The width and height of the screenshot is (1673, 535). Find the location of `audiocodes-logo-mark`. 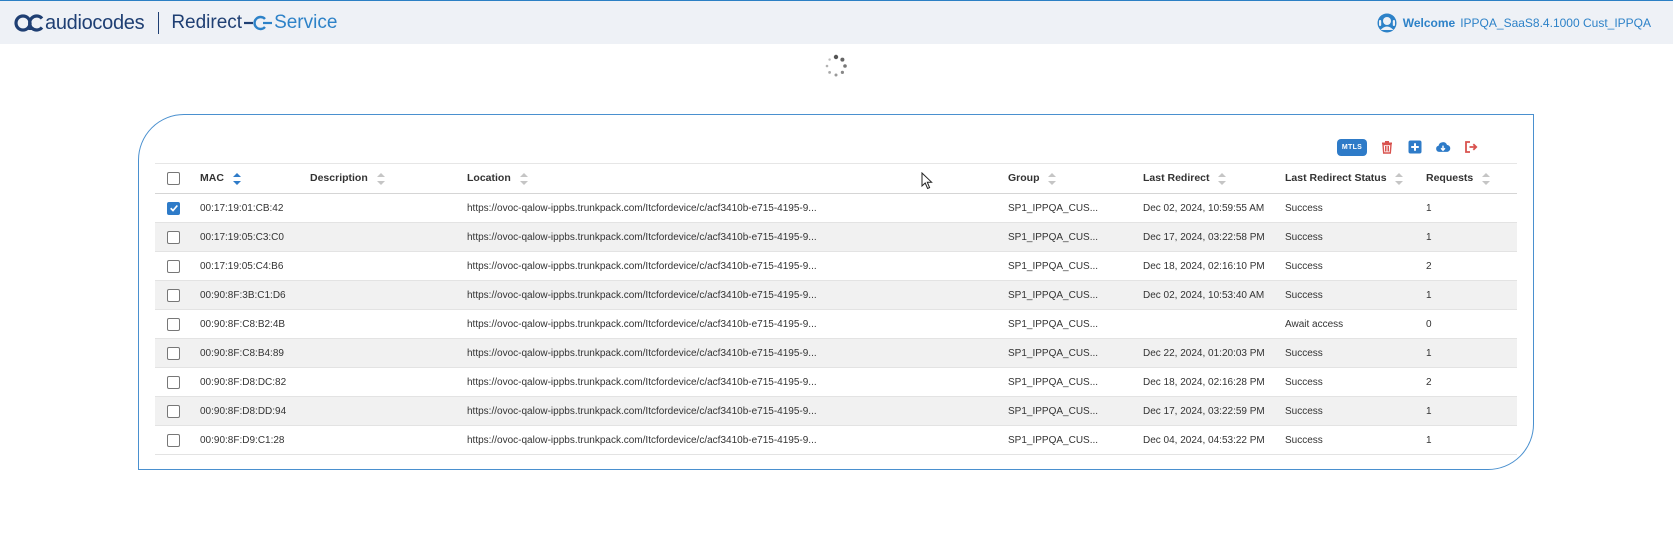

audiocodes-logo-mark is located at coordinates (29, 23).